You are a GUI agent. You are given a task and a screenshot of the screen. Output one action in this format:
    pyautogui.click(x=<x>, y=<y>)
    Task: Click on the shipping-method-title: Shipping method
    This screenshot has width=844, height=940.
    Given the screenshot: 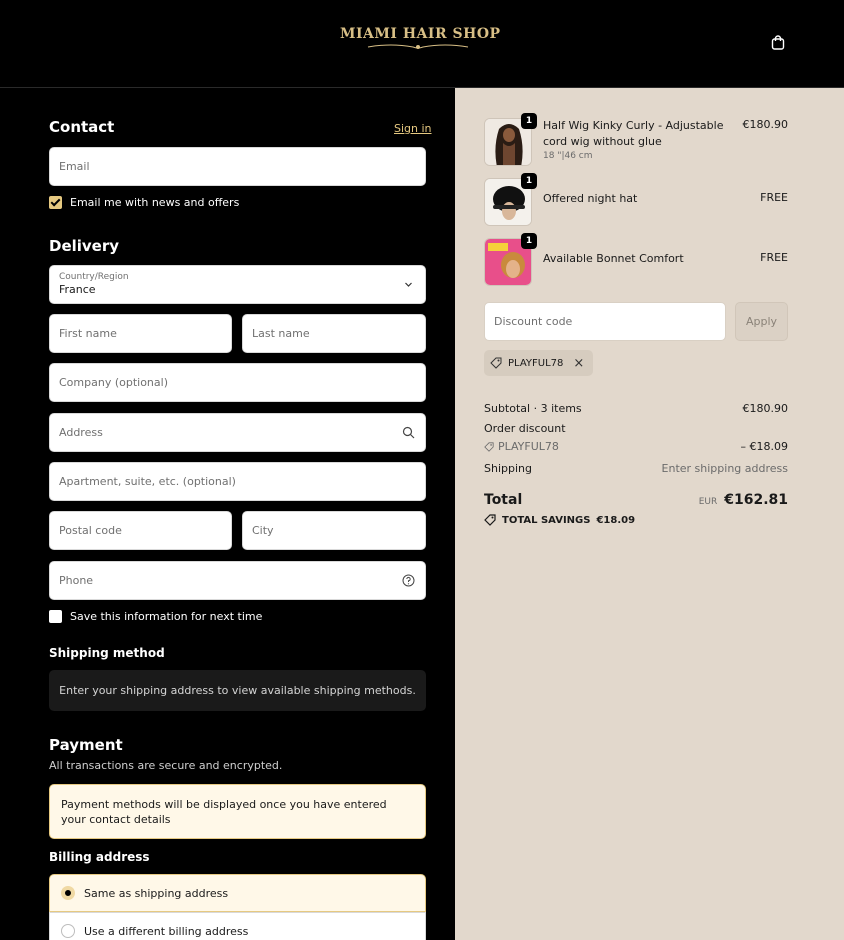 What is the action you would take?
    pyautogui.click(x=107, y=653)
    